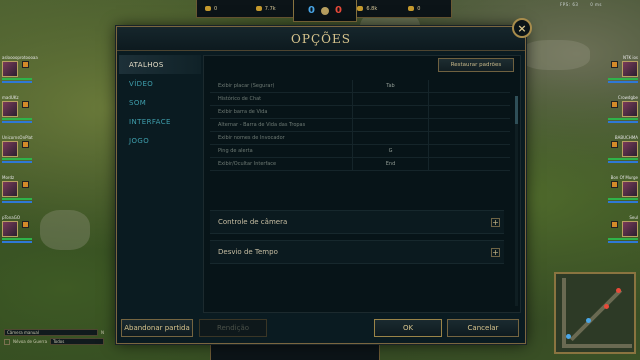  I want to click on champion-card: NTK ios, so click(618, 73).